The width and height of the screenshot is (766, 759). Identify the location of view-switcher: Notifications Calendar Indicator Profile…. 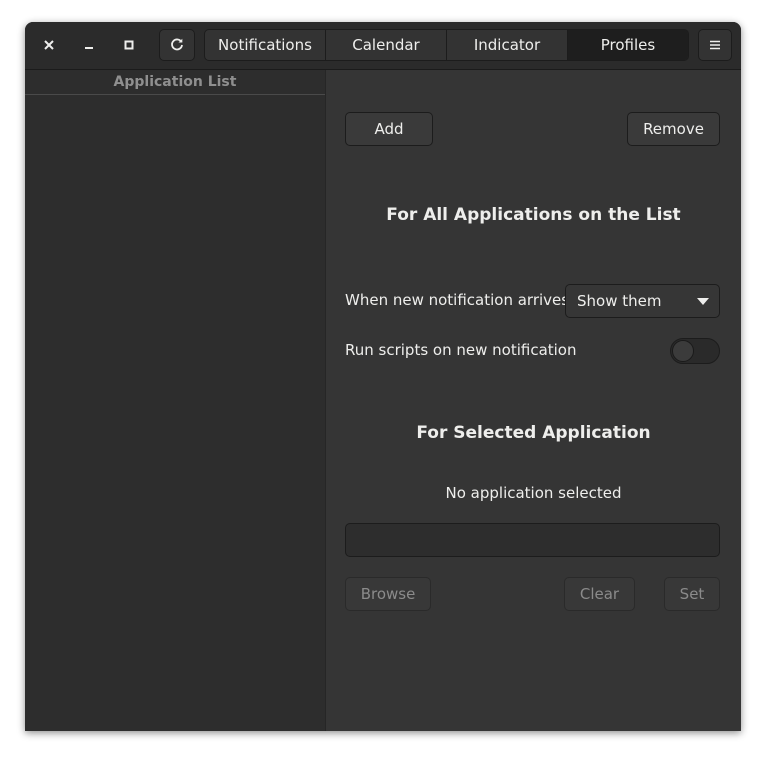
(446, 45).